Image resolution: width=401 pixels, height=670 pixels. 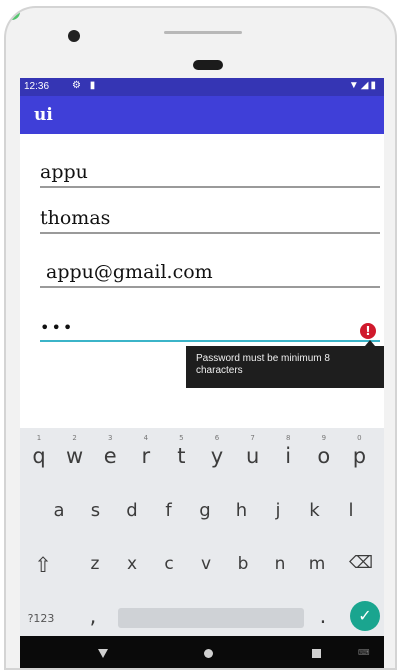 I want to click on key-w: 2w, so click(x=75, y=451).